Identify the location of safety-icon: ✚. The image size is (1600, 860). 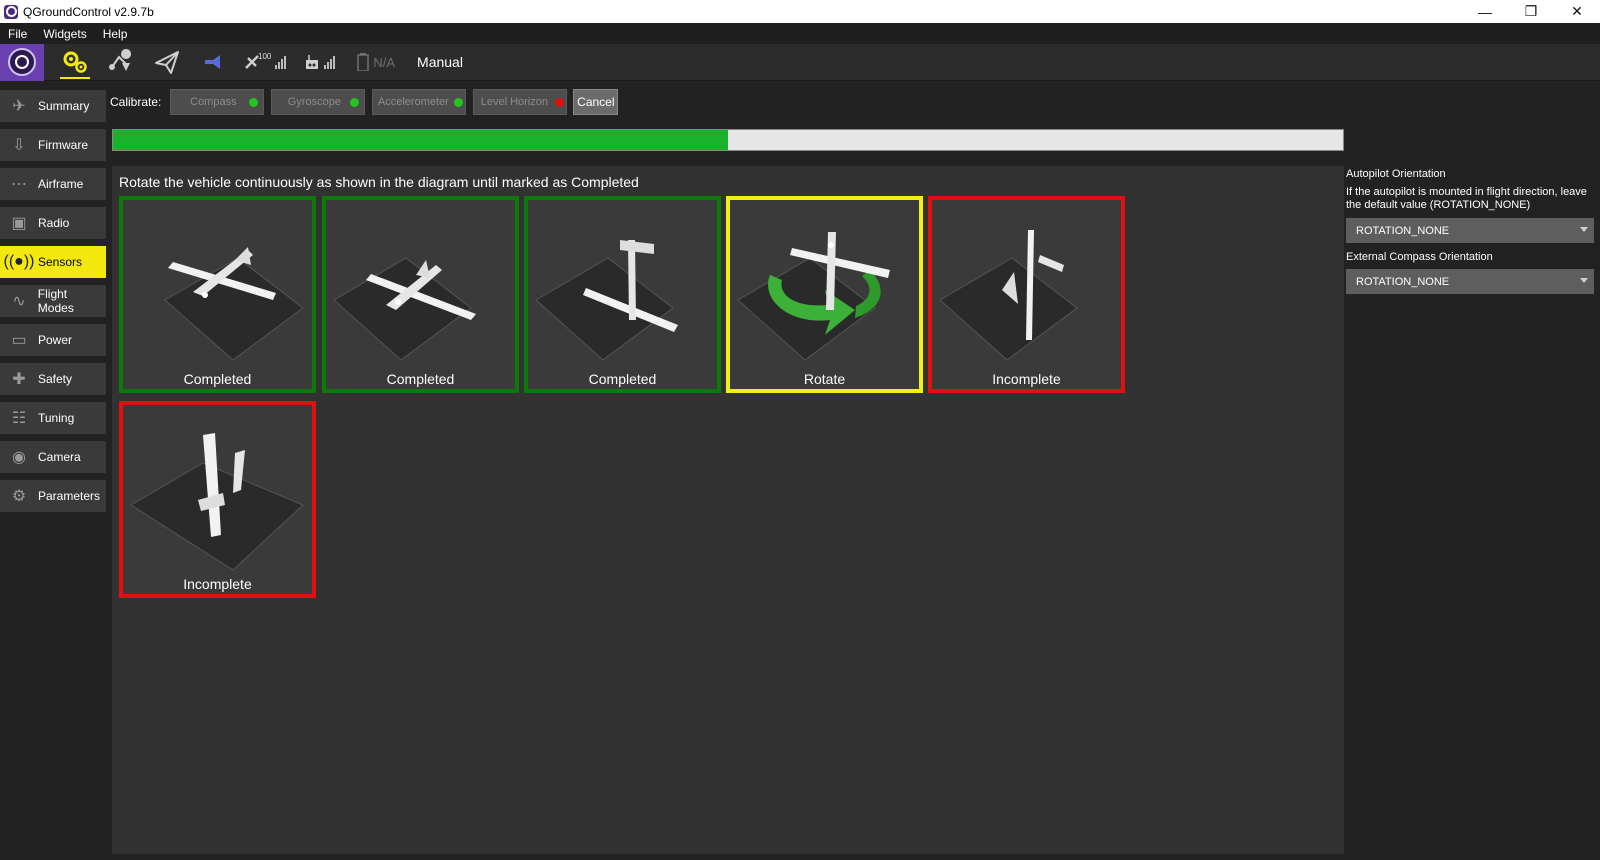
(19, 379).